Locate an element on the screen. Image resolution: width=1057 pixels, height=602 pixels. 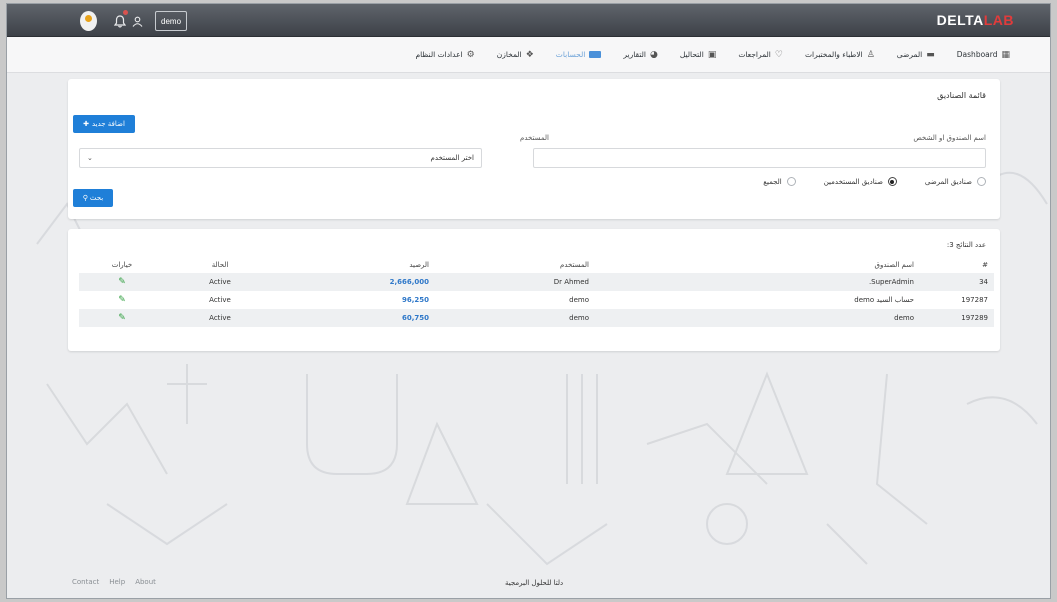
col-balance: الرصيد is located at coordinates (419, 265).